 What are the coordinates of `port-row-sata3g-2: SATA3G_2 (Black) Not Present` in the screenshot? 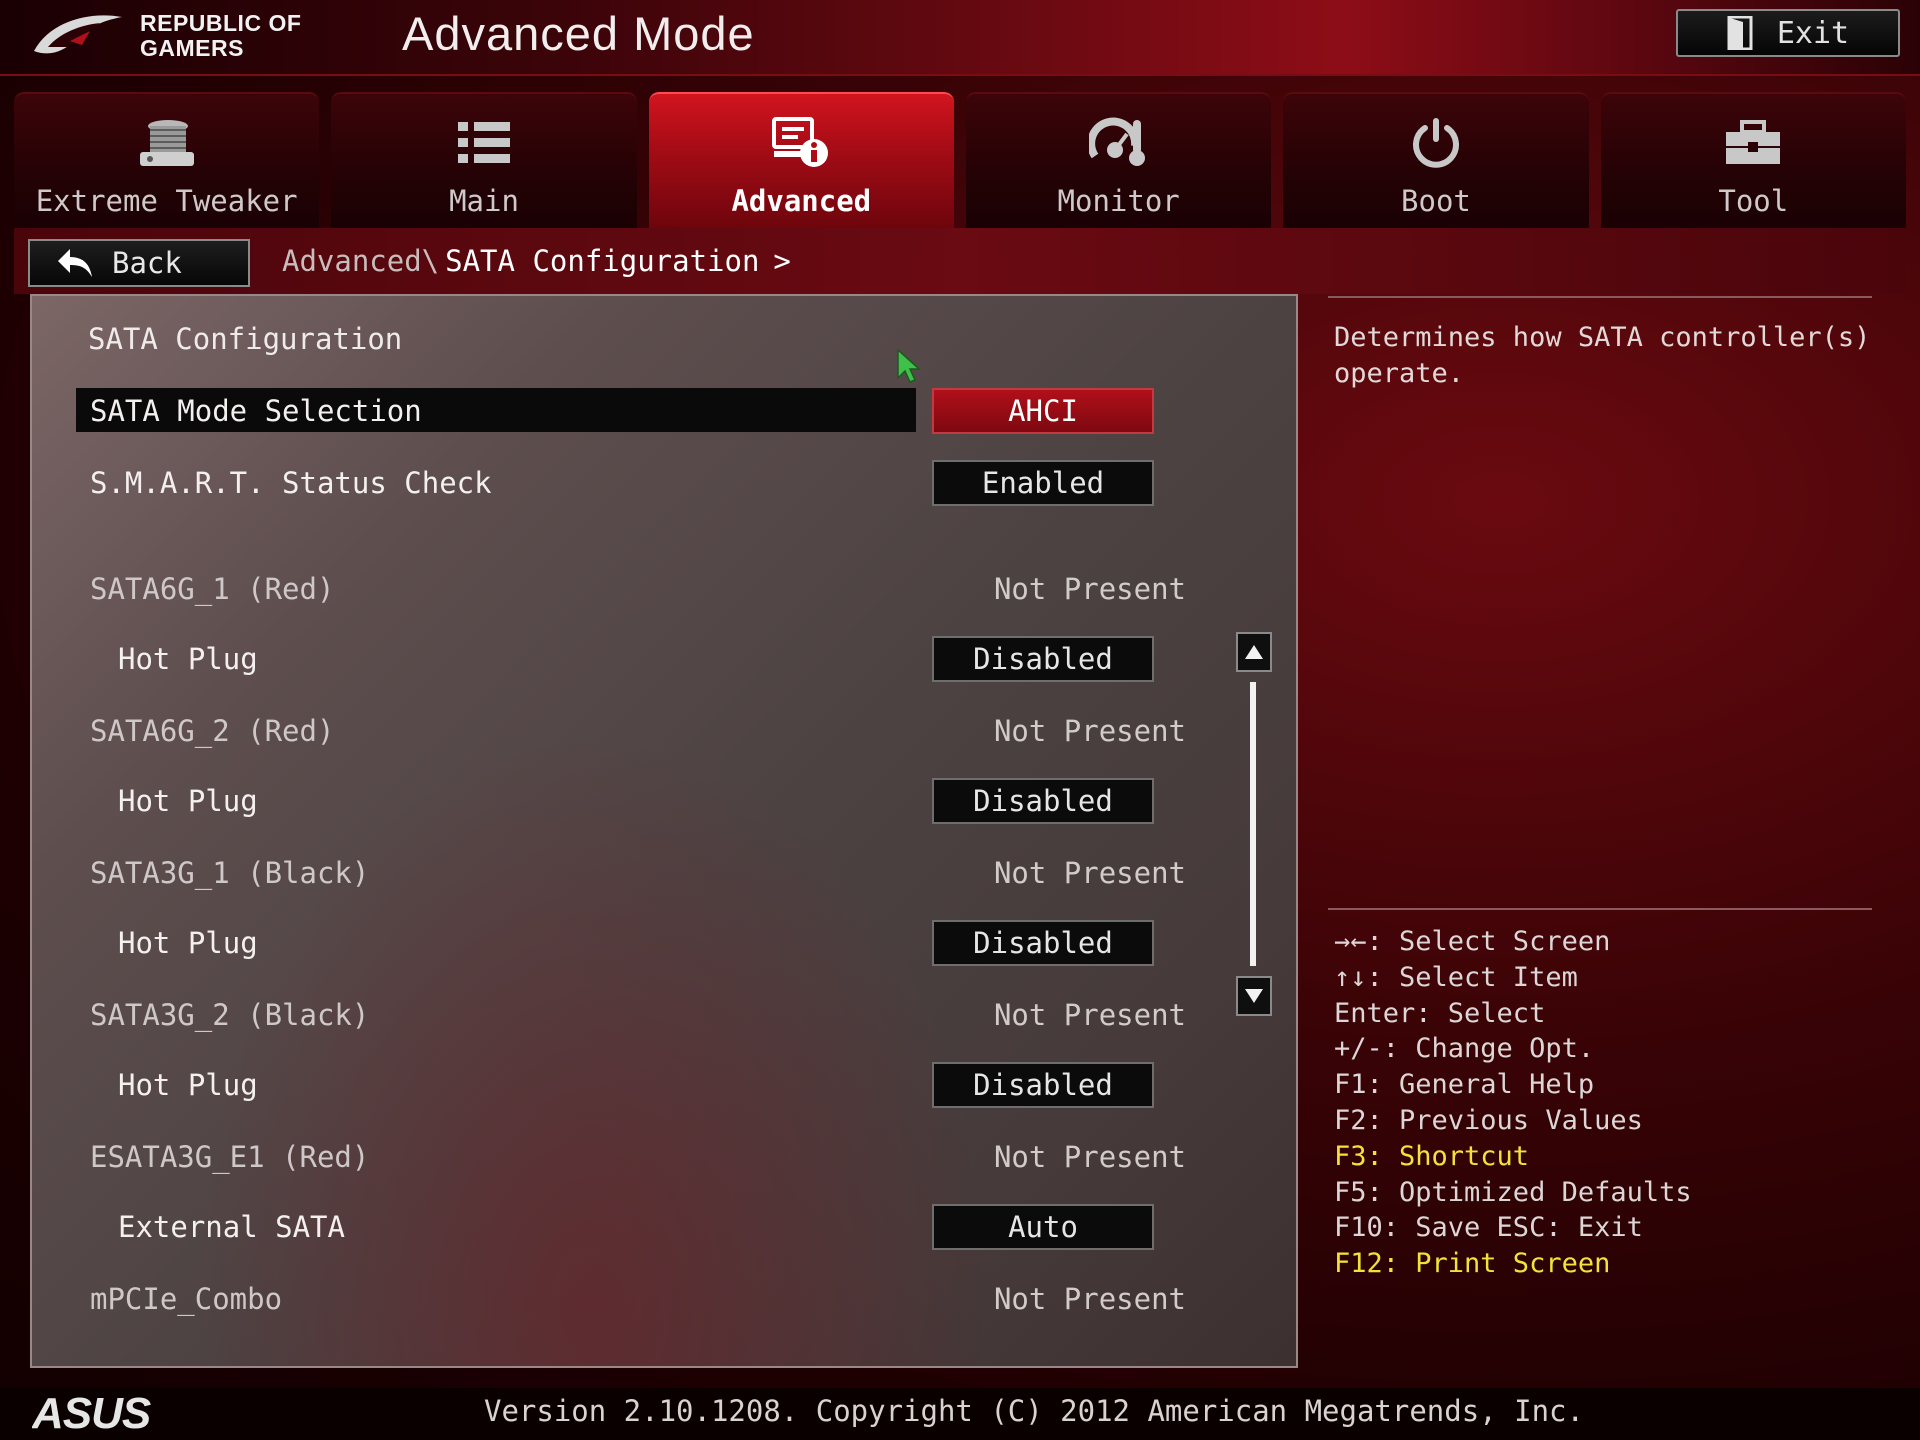 It's located at (631, 1014).